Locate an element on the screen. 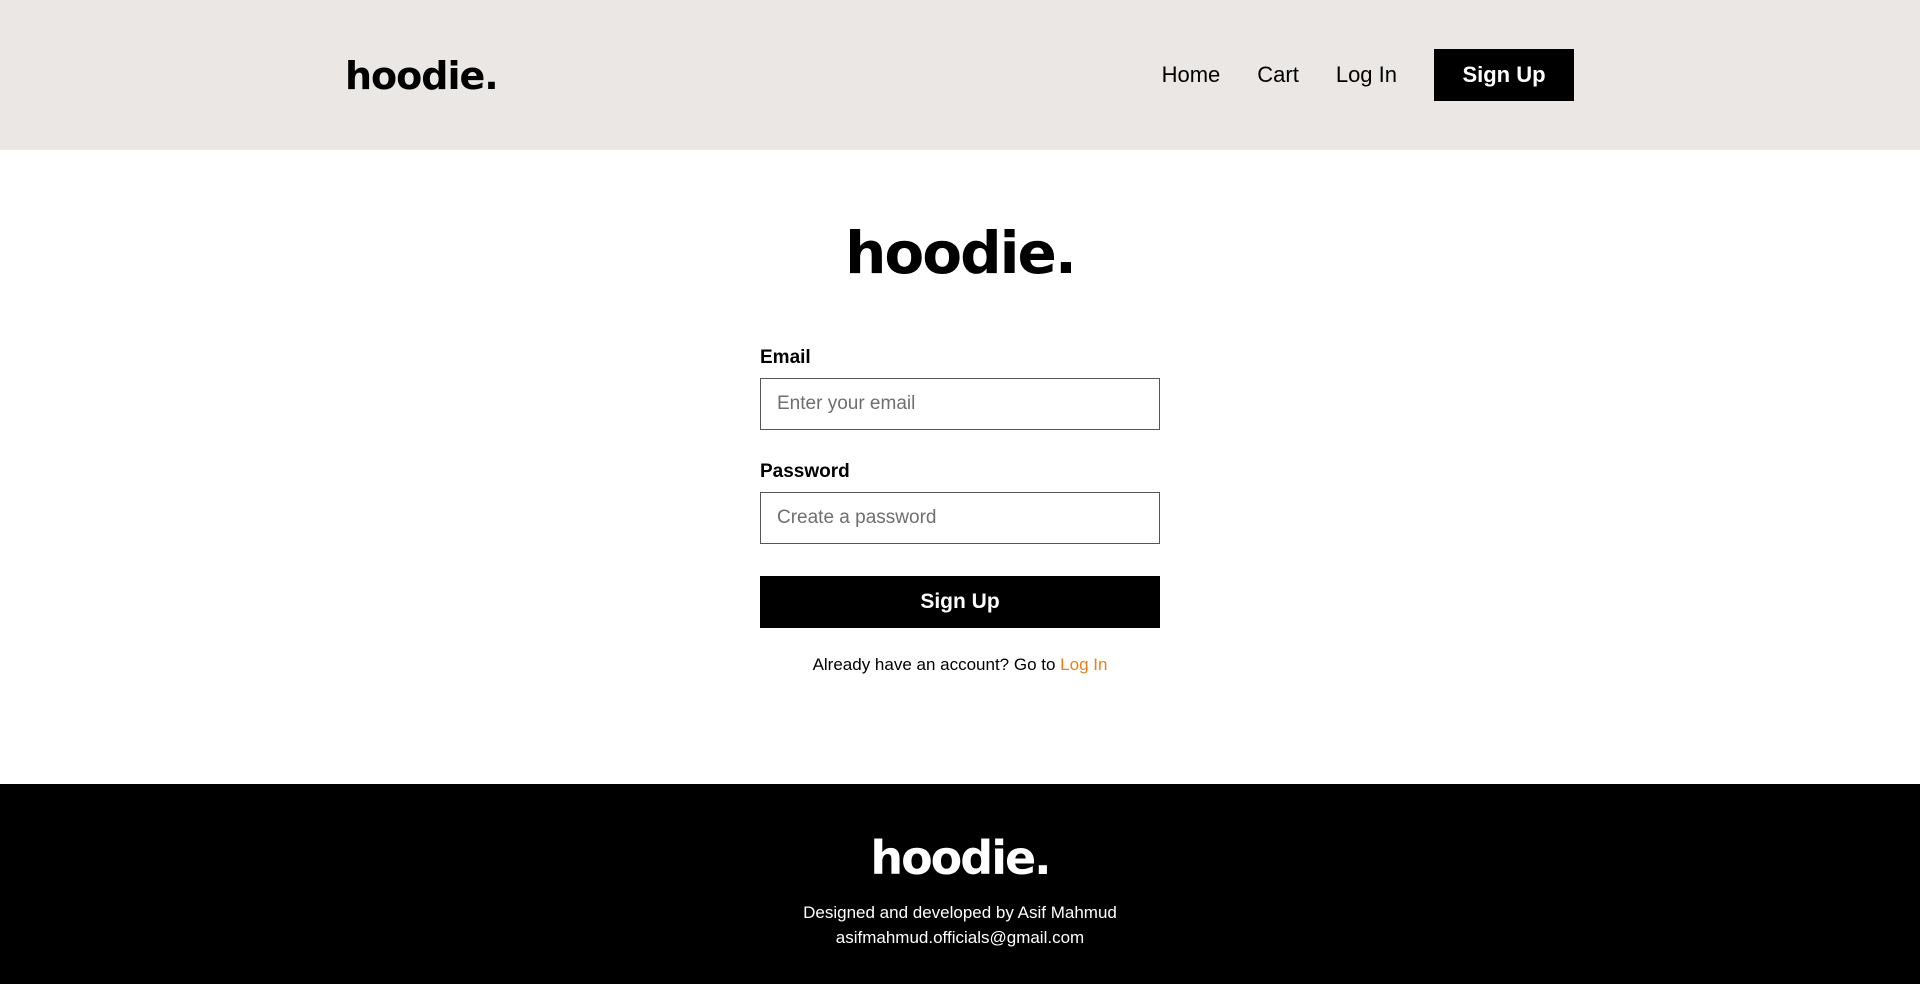 This screenshot has height=984, width=1920. email-input is located at coordinates (960, 404).